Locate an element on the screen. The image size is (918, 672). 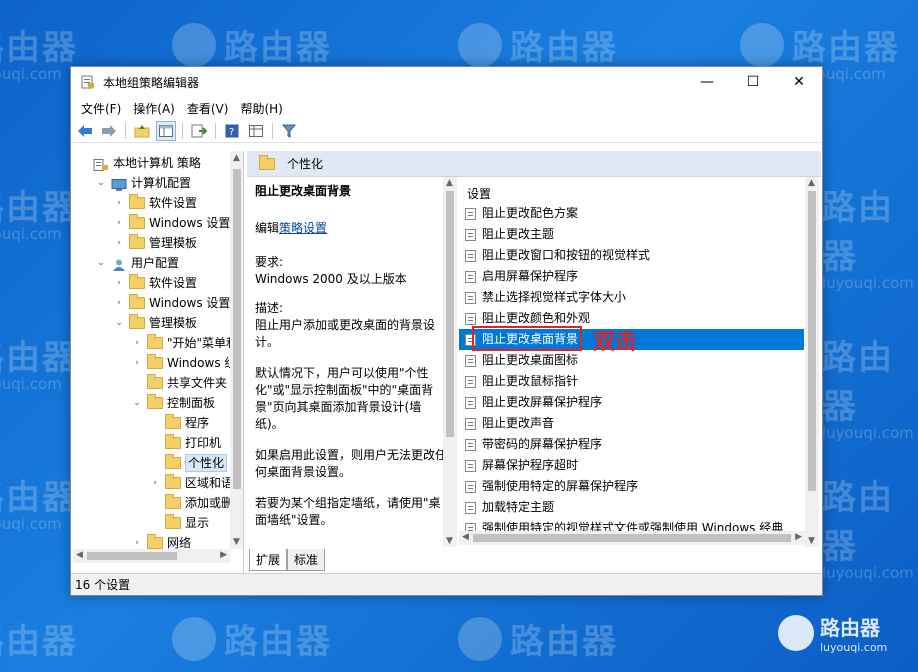
tree-item: 打印机 is located at coordinates (185, 443).